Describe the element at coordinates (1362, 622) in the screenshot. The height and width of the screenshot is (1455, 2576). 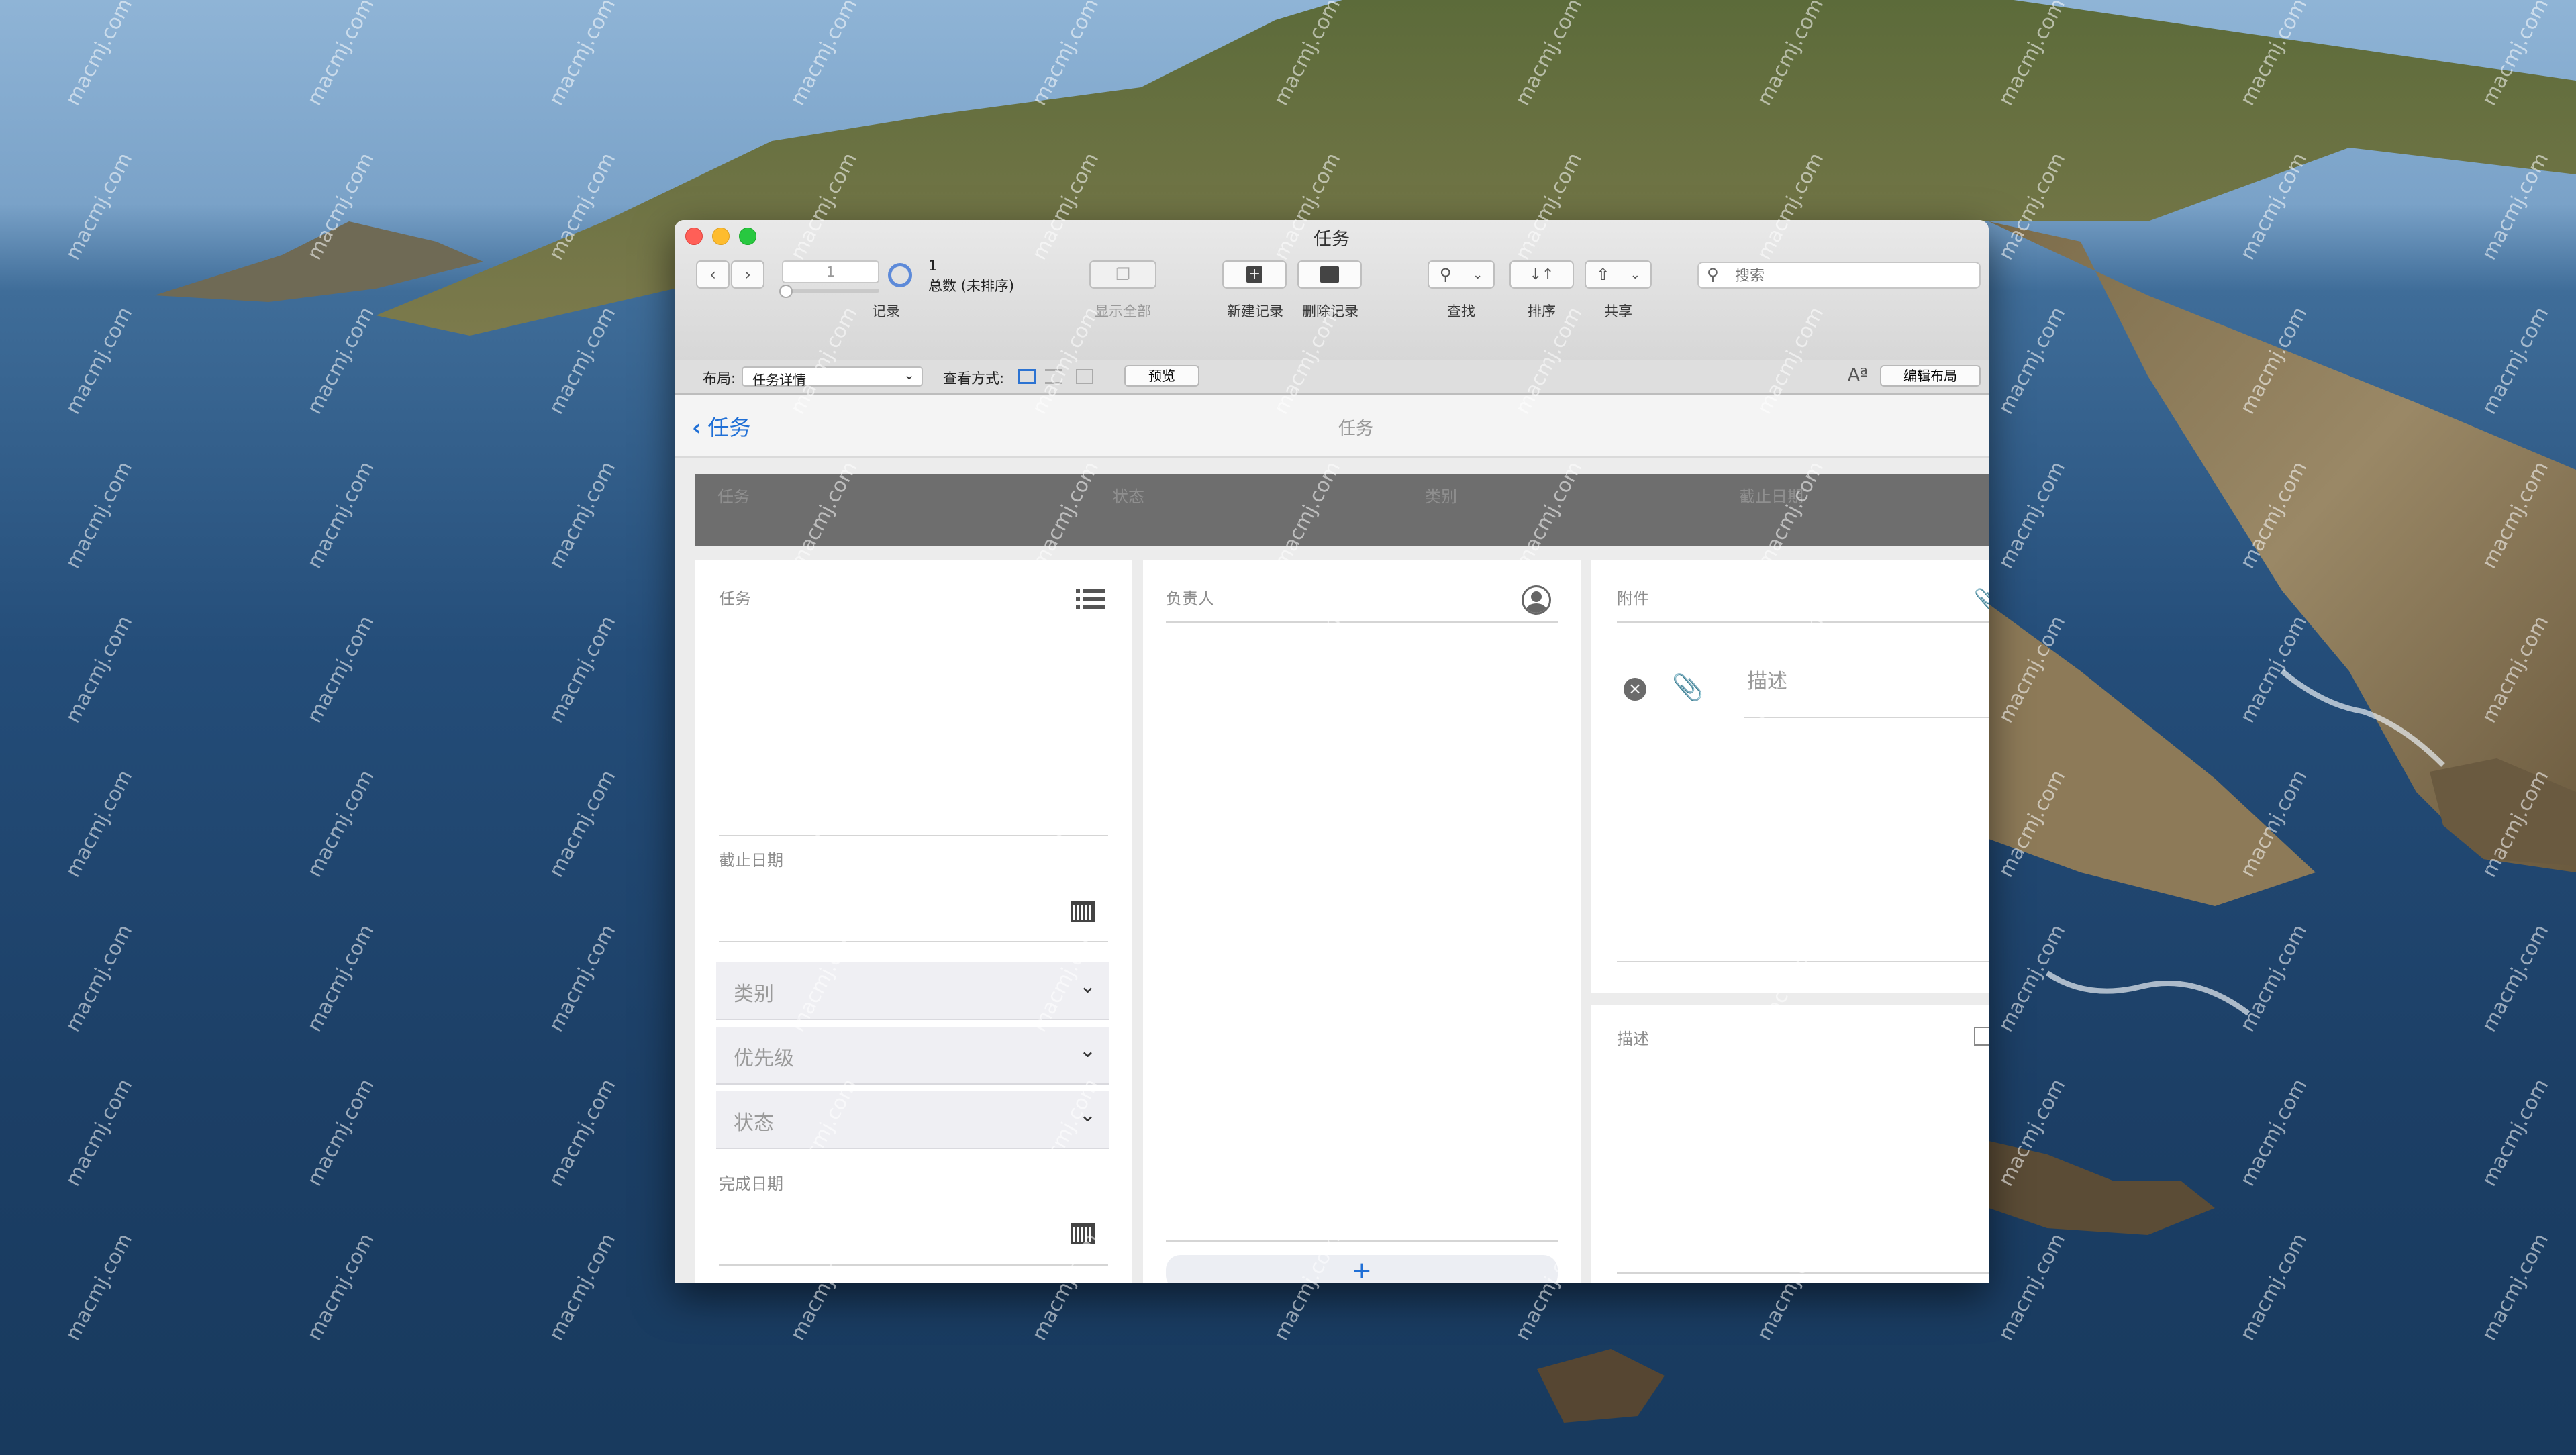
I see `assignee-header-underline` at that location.